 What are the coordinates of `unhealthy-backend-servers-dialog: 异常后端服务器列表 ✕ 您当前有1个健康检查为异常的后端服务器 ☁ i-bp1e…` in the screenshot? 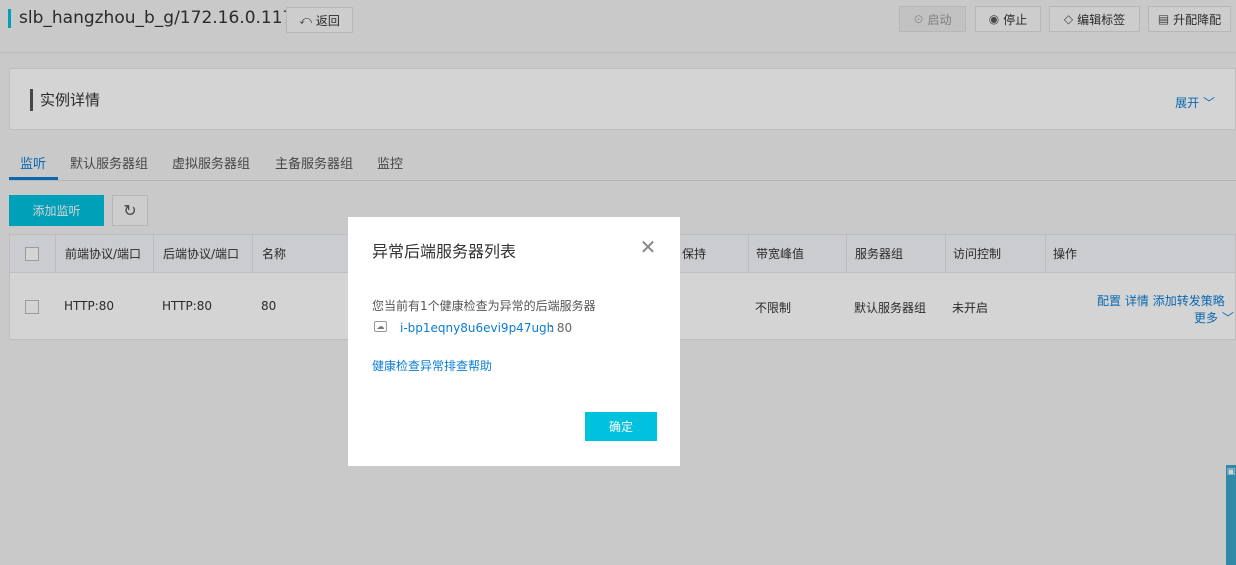 It's located at (514, 341).